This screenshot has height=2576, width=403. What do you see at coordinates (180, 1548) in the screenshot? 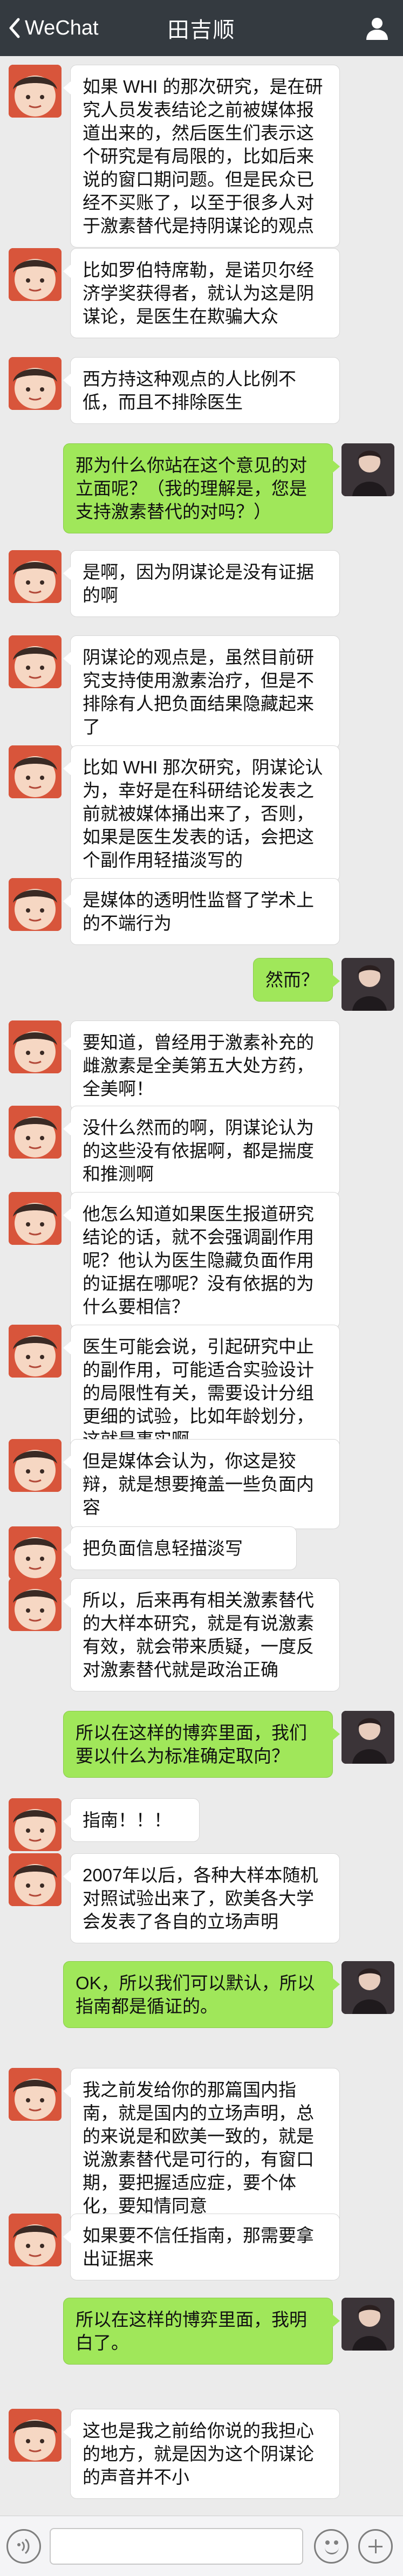
I see `received-message-bubble: 把负面信息轻描淡写` at bounding box center [180, 1548].